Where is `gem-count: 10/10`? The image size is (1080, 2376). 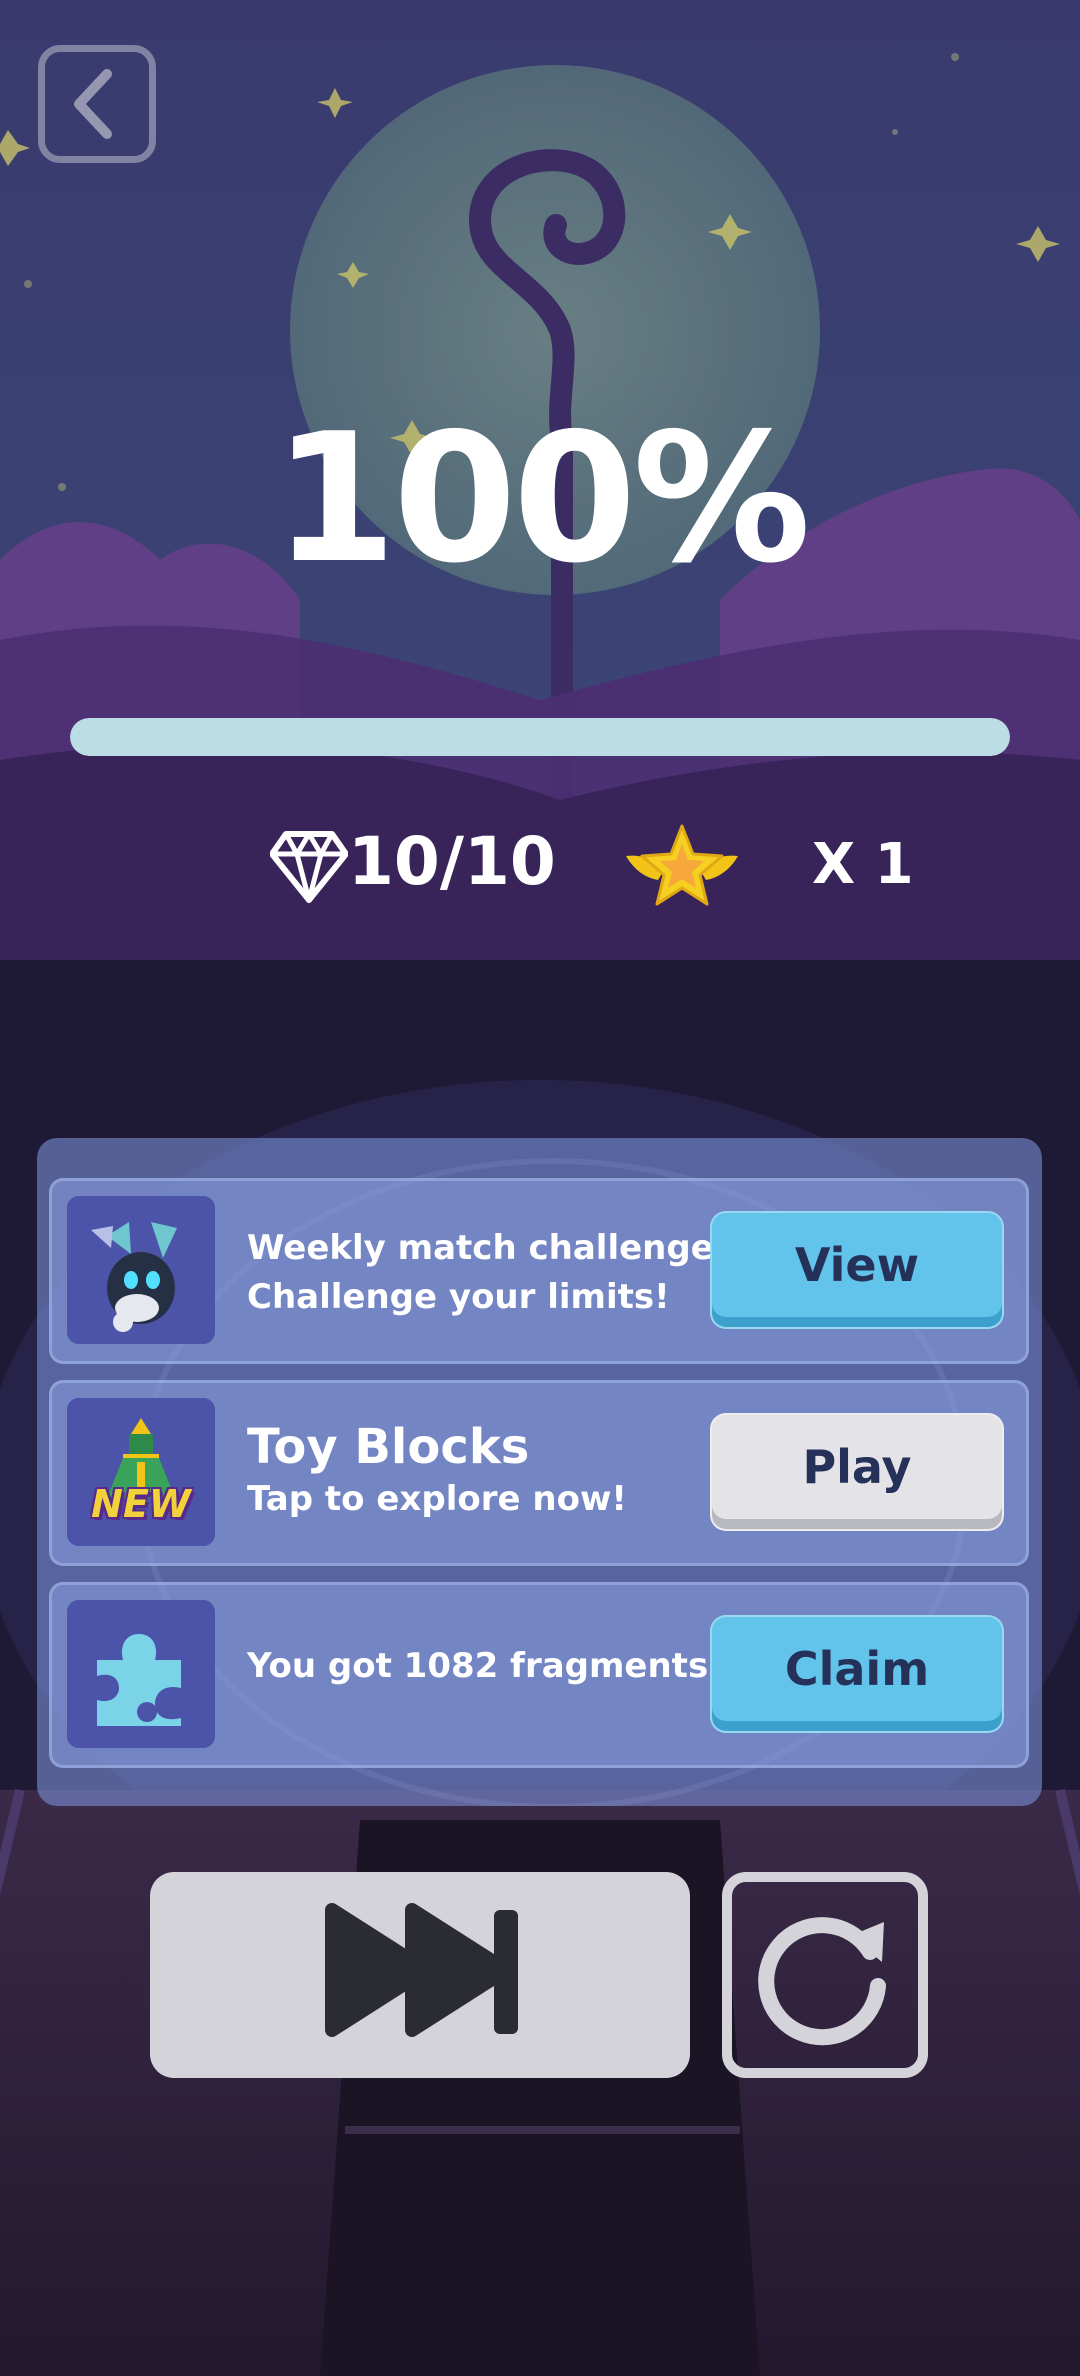 gem-count: 10/10 is located at coordinates (452, 861).